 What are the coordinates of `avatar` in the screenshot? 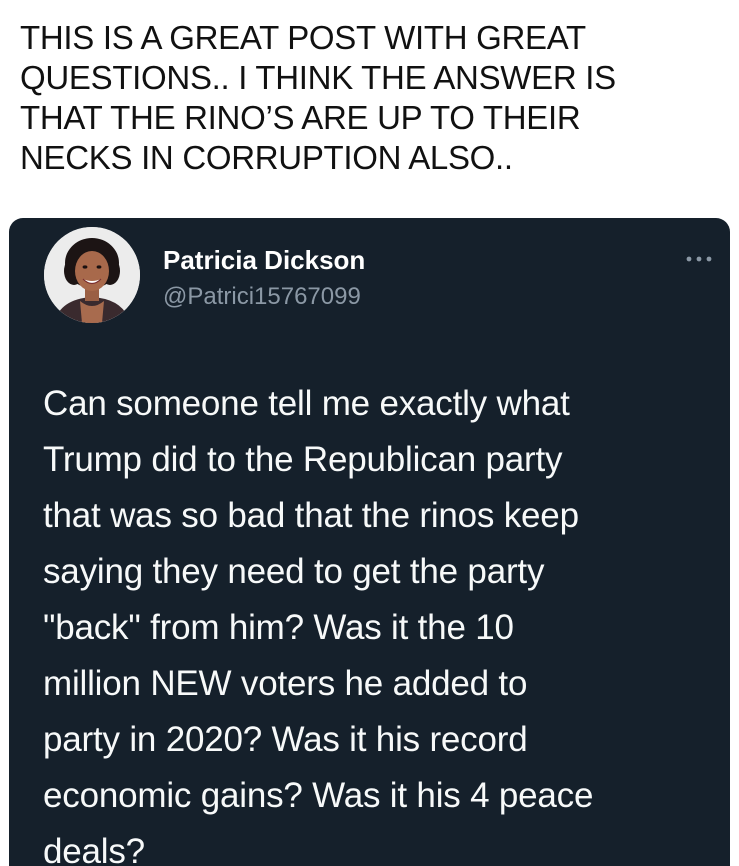 It's located at (92, 275).